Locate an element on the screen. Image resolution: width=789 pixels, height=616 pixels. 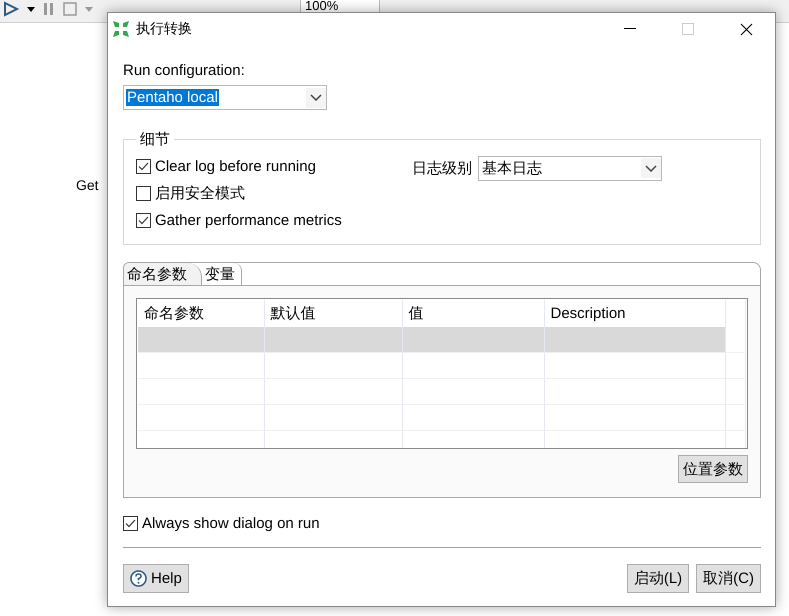
stop-icon is located at coordinates (70, 9).